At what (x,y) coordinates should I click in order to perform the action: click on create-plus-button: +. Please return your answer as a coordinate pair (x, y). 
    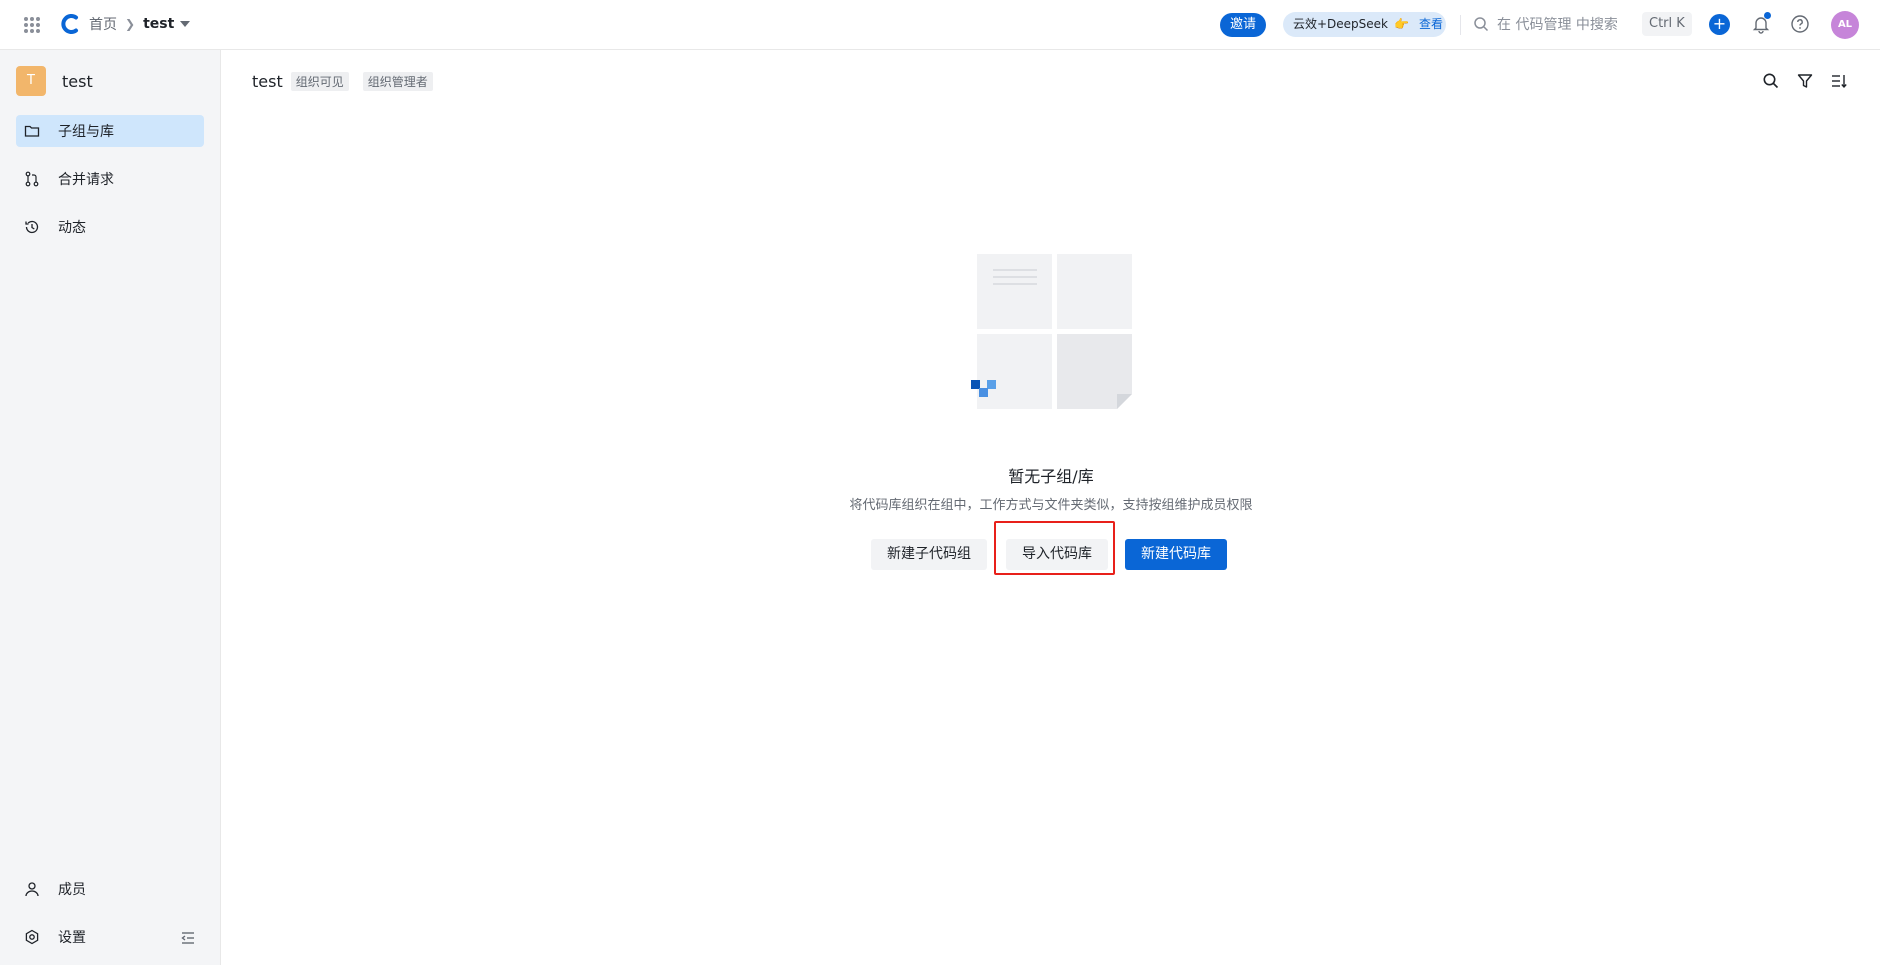
    Looking at the image, I should click on (1719, 24).